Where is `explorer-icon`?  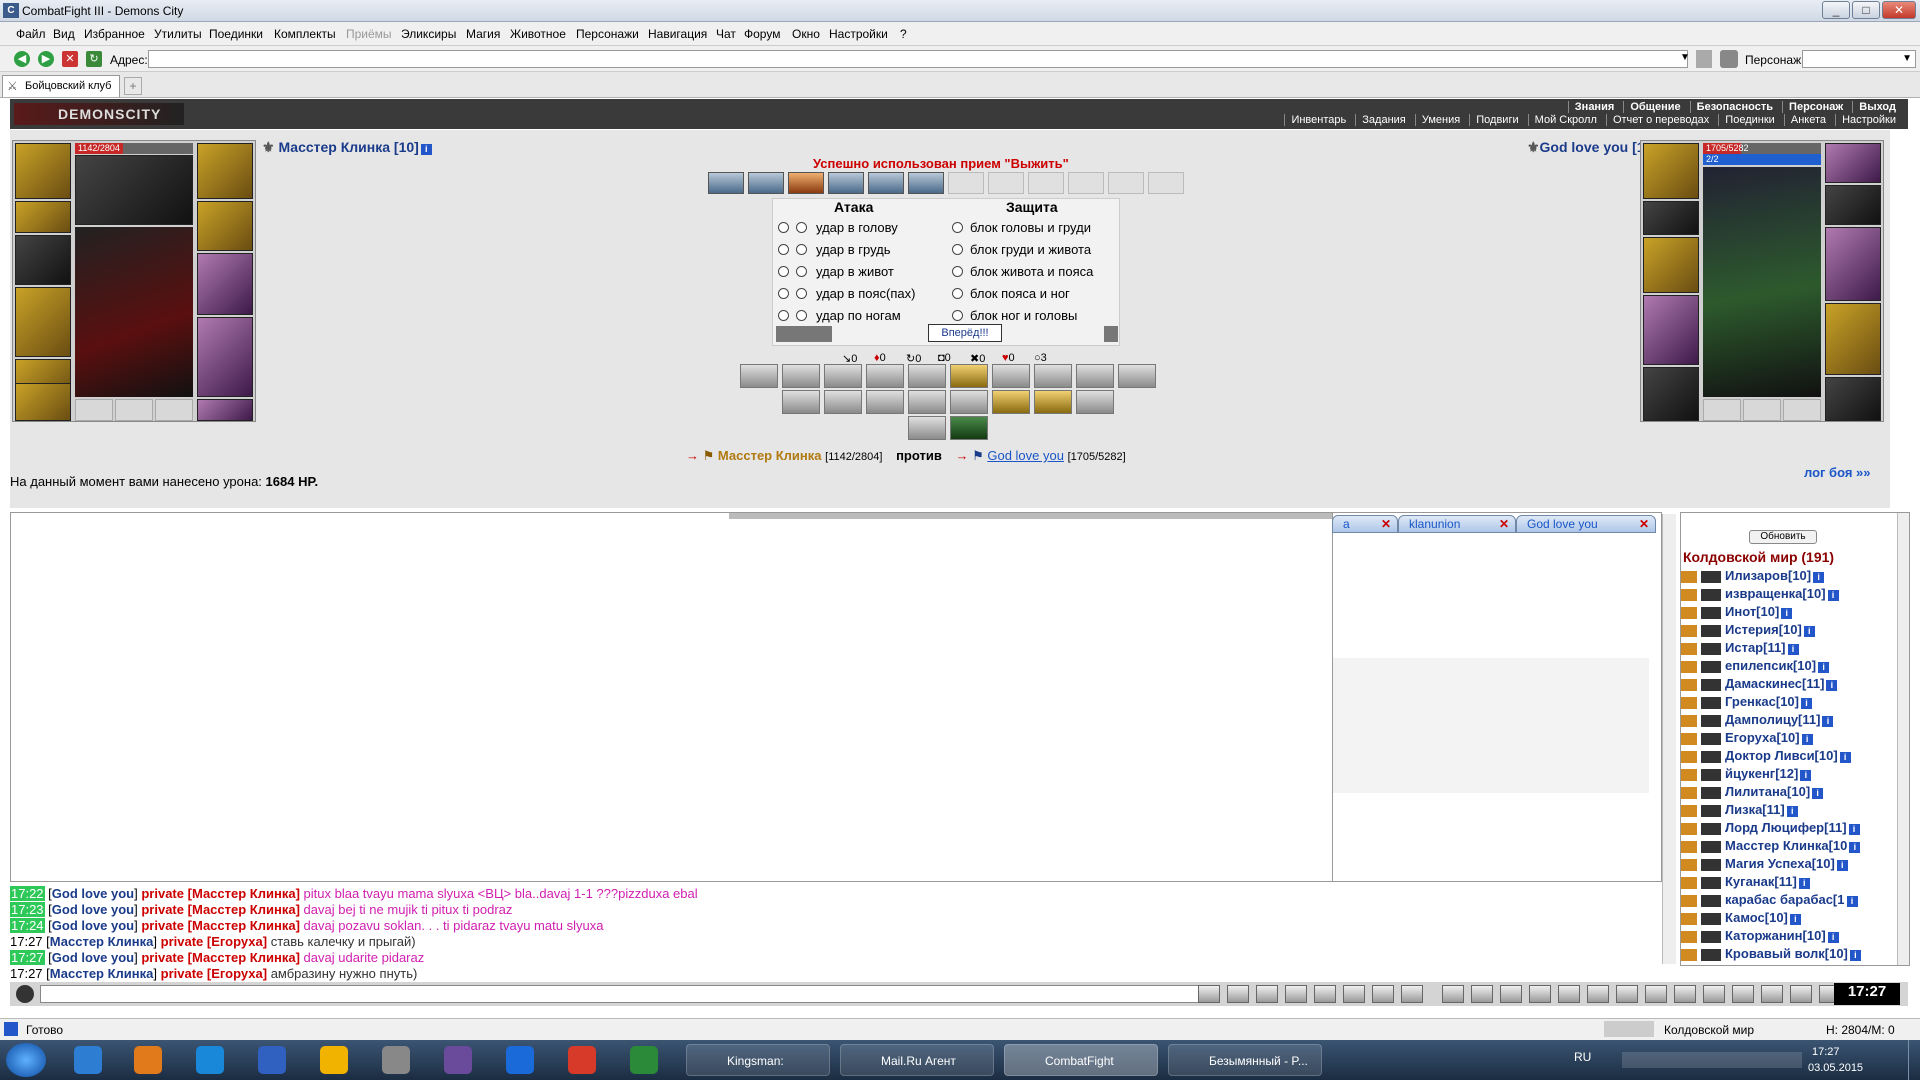
explorer-icon is located at coordinates (88, 1060).